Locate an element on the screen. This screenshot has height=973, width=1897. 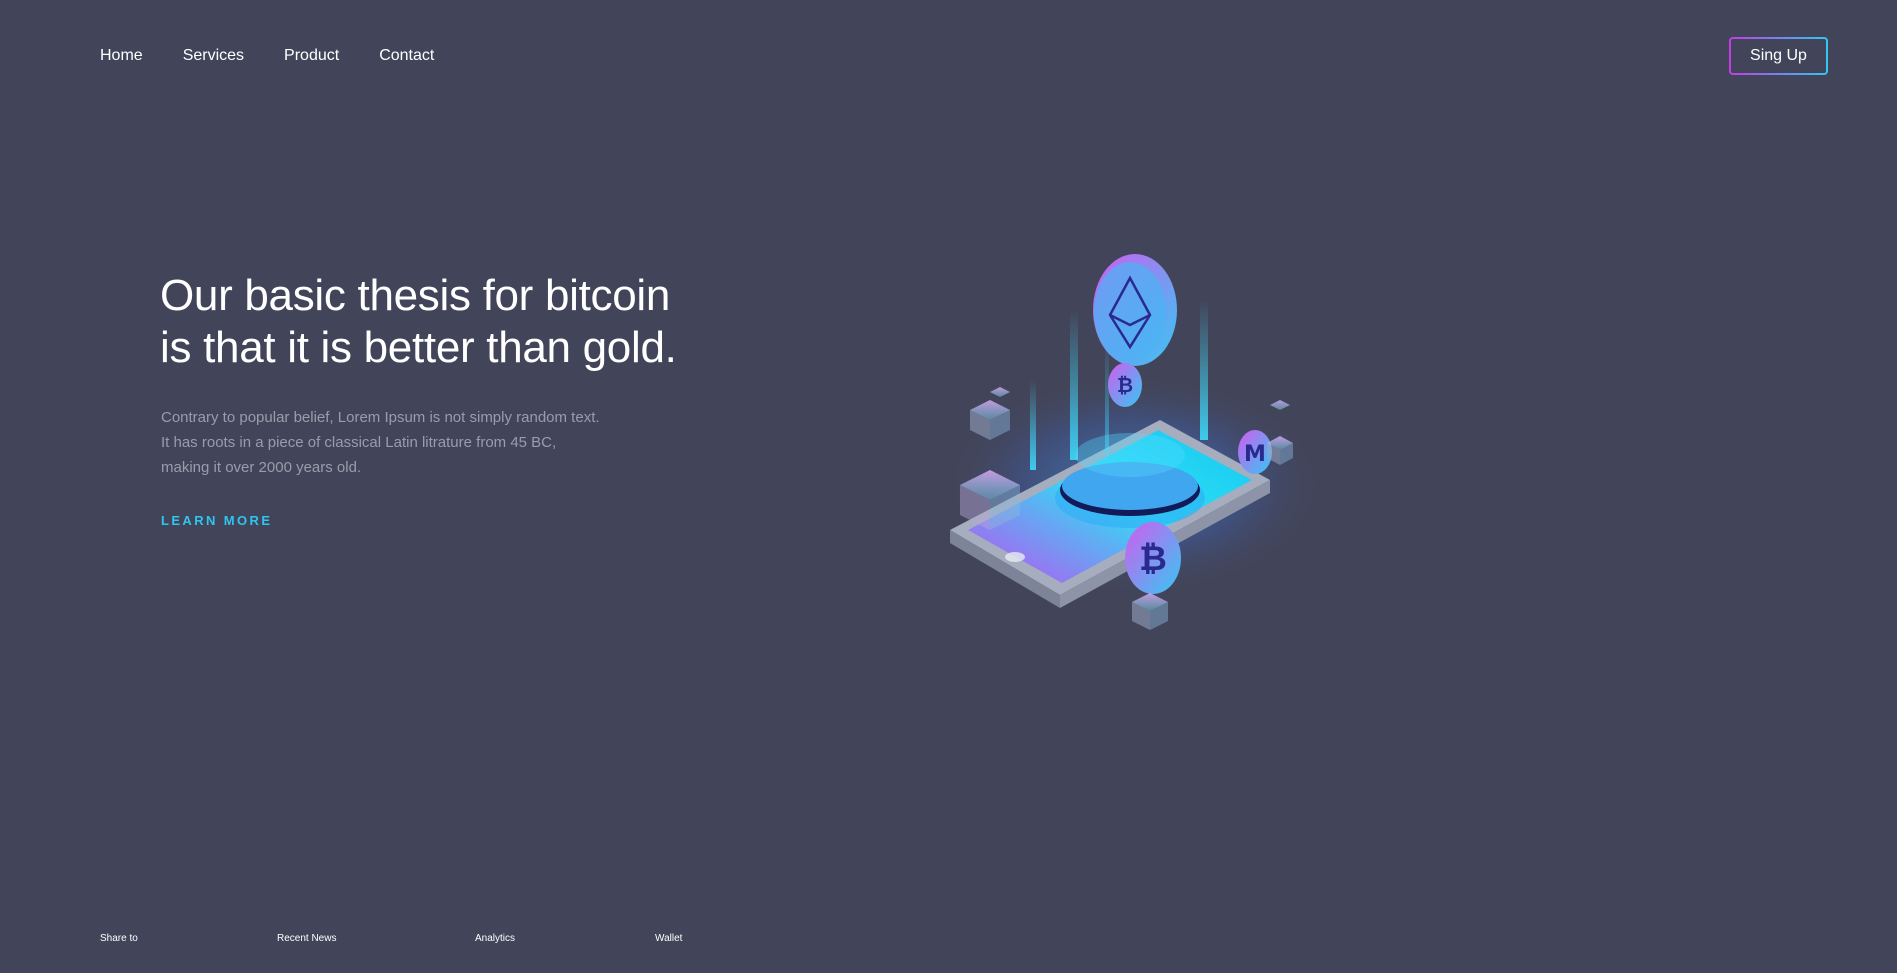
ethereum-icon is located at coordinates (1135, 310).